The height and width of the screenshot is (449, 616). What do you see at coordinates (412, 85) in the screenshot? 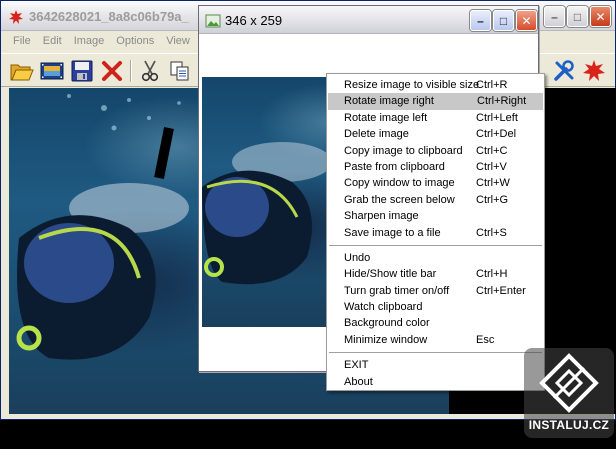
I see `menu-item-label: Resize image to visible size` at bounding box center [412, 85].